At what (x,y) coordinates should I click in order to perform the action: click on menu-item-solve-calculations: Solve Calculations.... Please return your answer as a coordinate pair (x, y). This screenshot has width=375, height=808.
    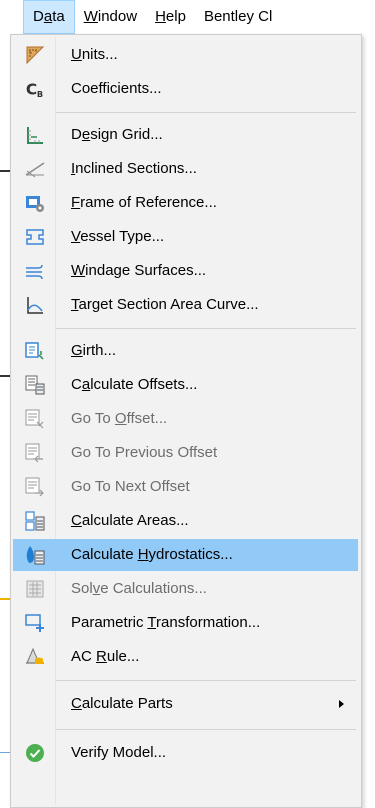
    Looking at the image, I should click on (185, 589).